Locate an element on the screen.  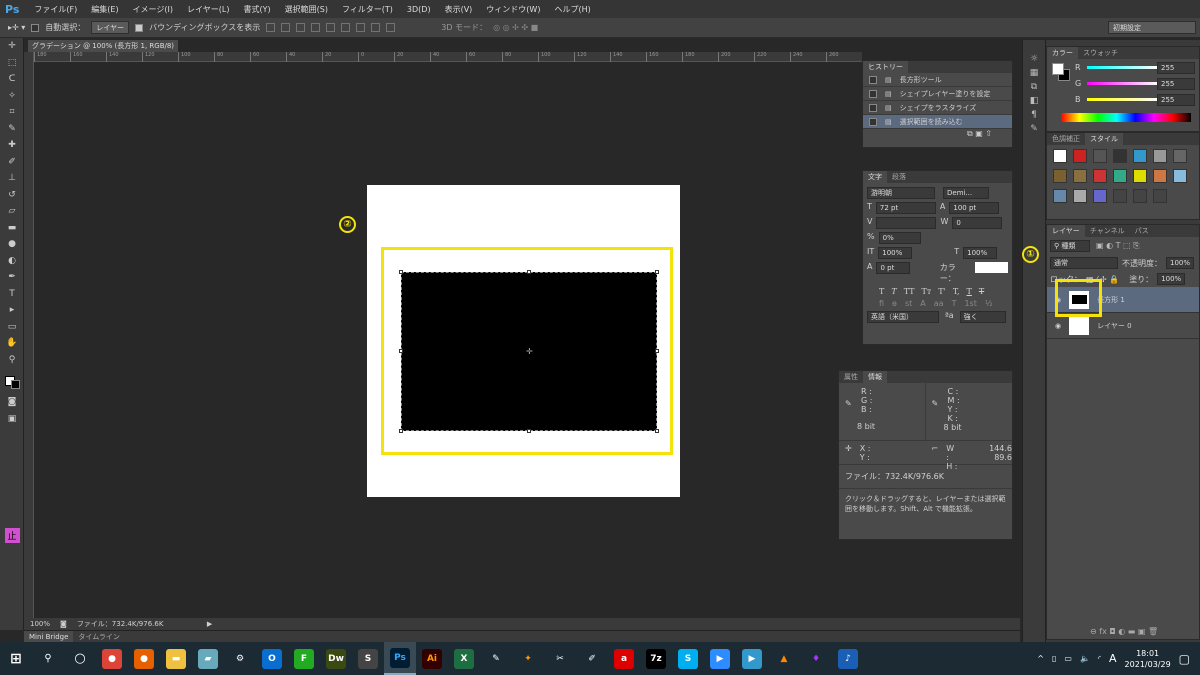
tab-timeline: タイムライン is located at coordinates (99, 636).